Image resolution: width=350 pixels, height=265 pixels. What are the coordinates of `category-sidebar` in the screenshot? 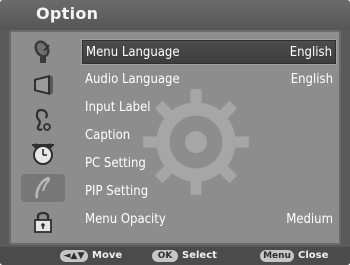 It's located at (43, 137).